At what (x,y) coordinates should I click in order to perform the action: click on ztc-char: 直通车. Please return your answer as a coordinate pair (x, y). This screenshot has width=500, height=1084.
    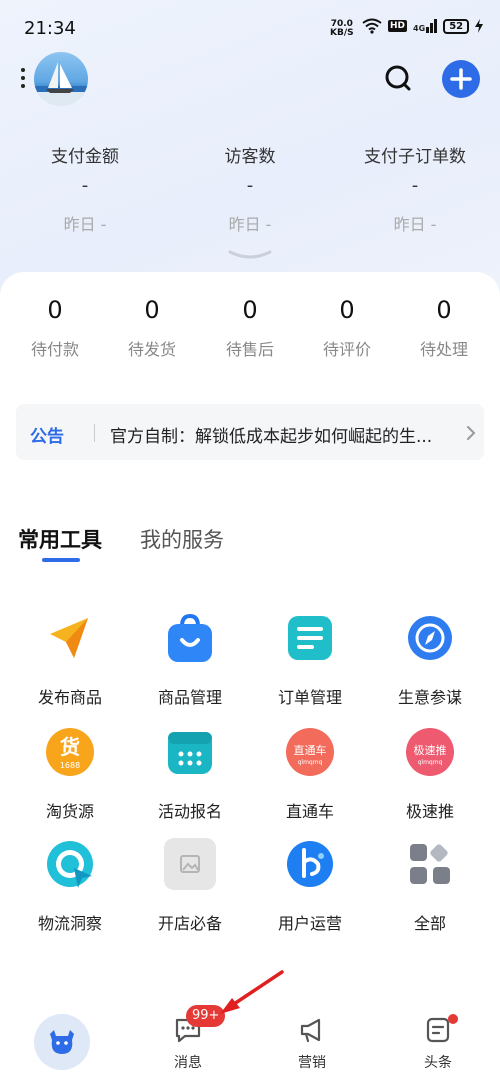
    Looking at the image, I should click on (310, 750).